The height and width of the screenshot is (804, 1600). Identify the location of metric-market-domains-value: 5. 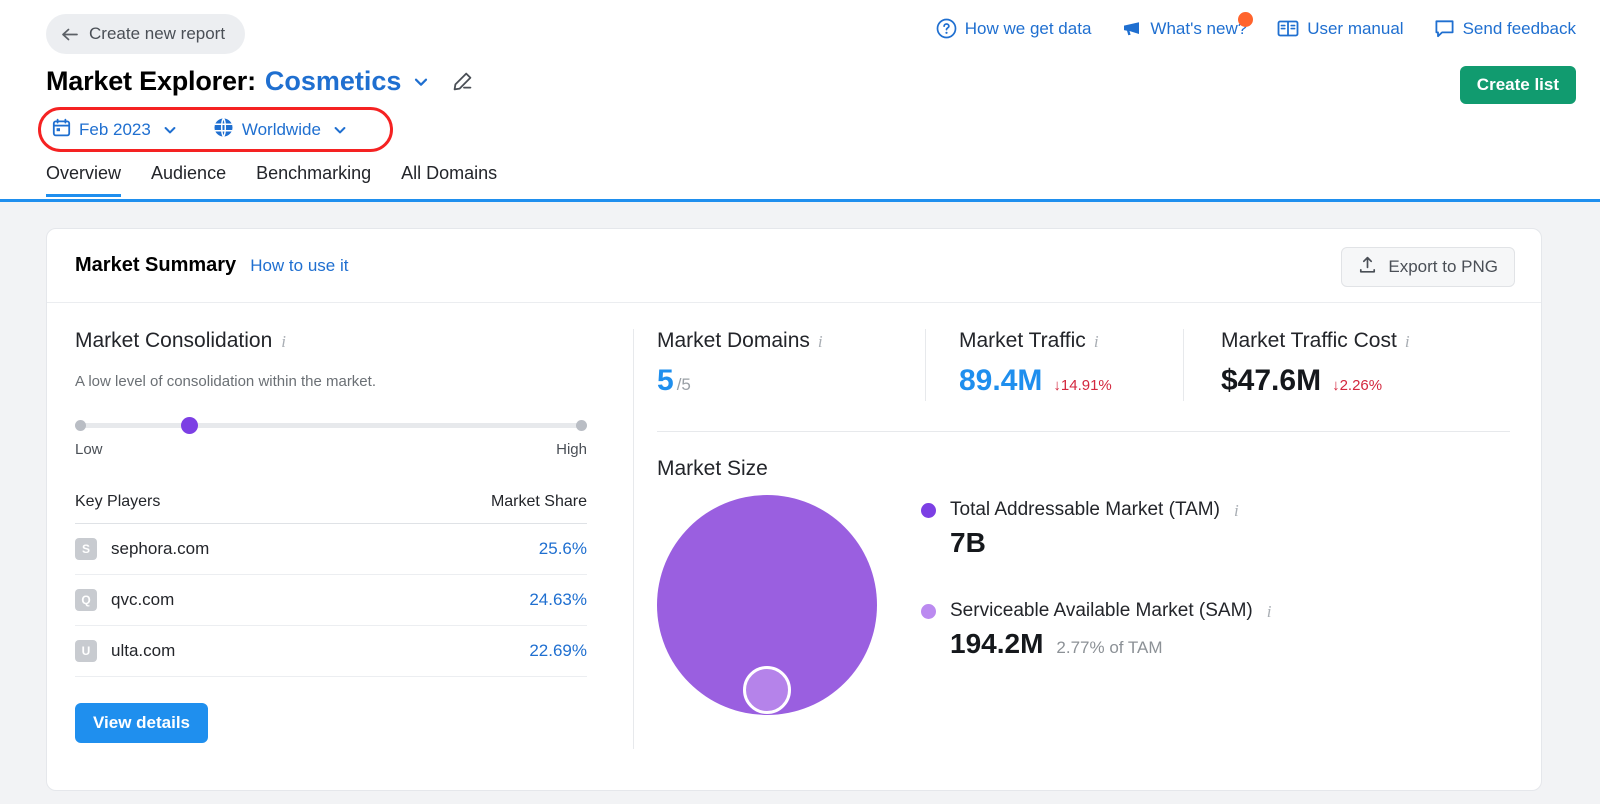
(665, 380).